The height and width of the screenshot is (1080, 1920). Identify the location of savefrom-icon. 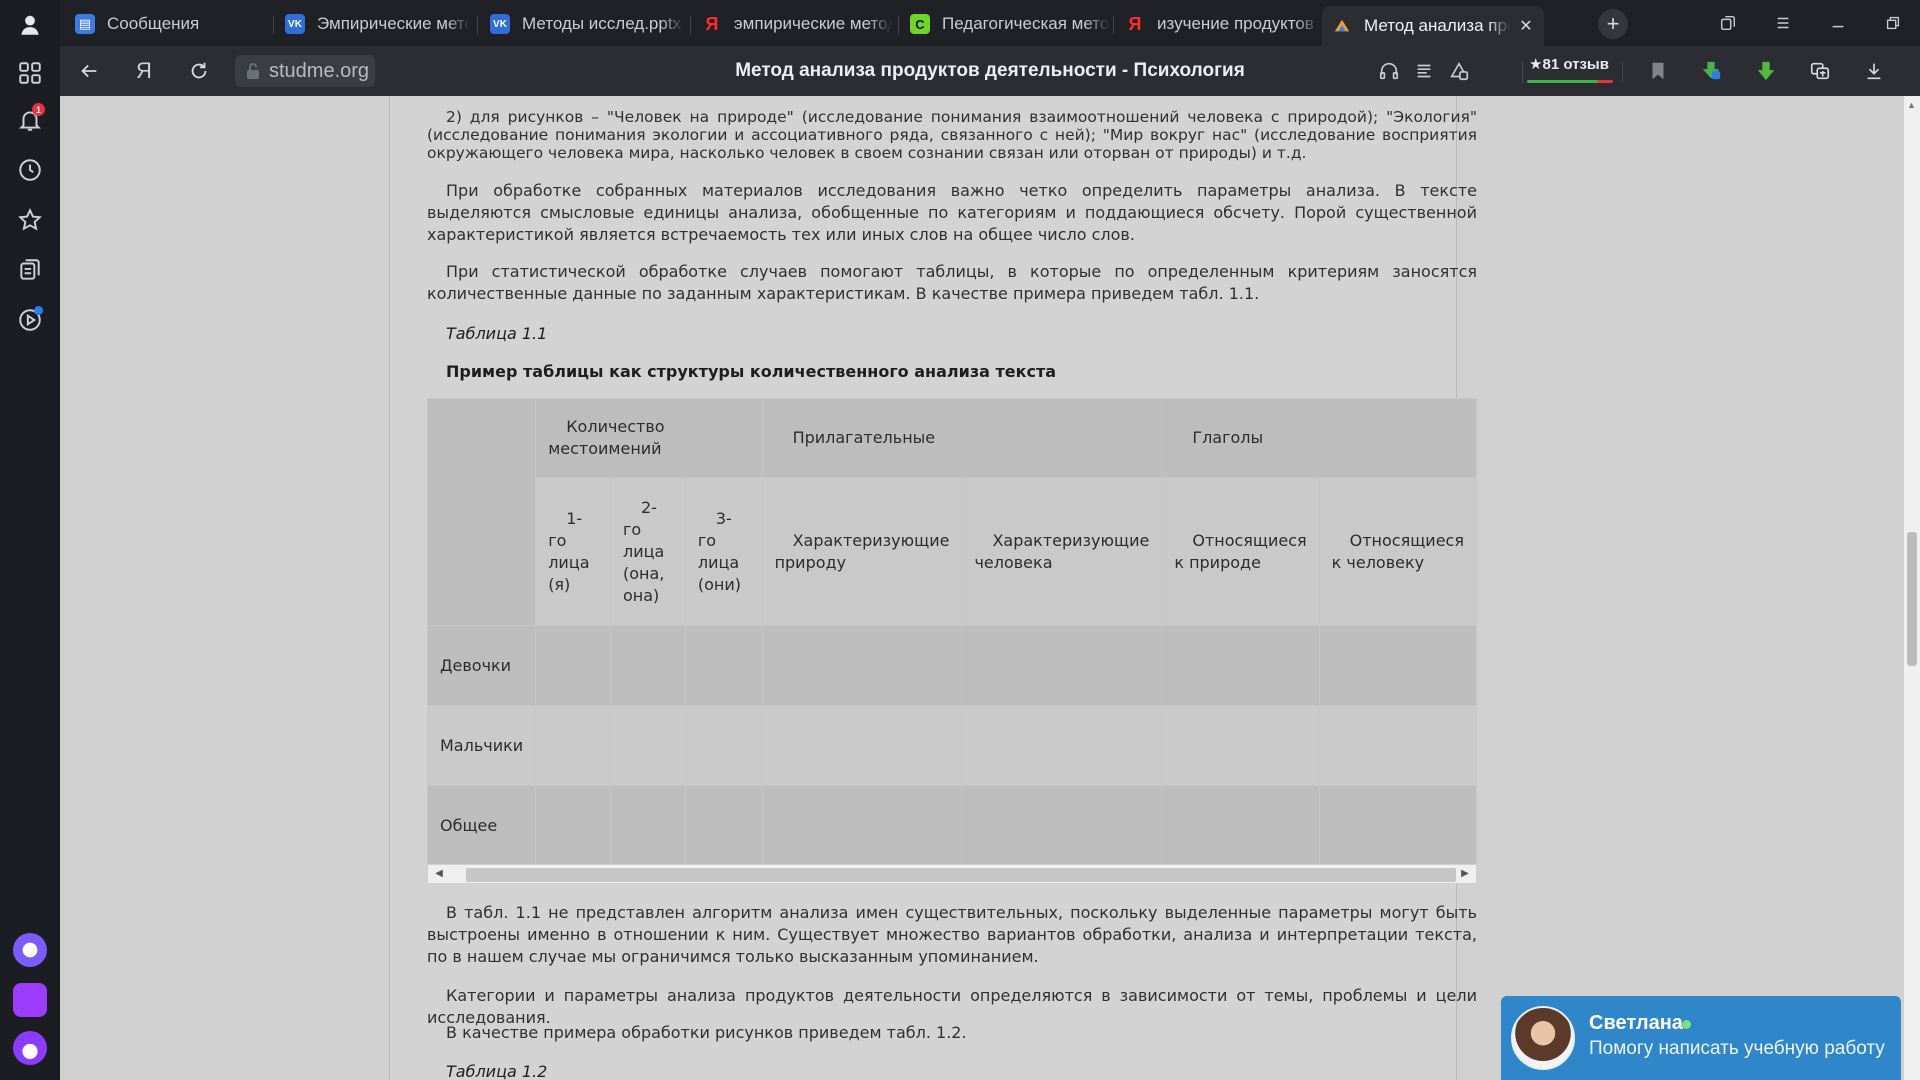
(1766, 71).